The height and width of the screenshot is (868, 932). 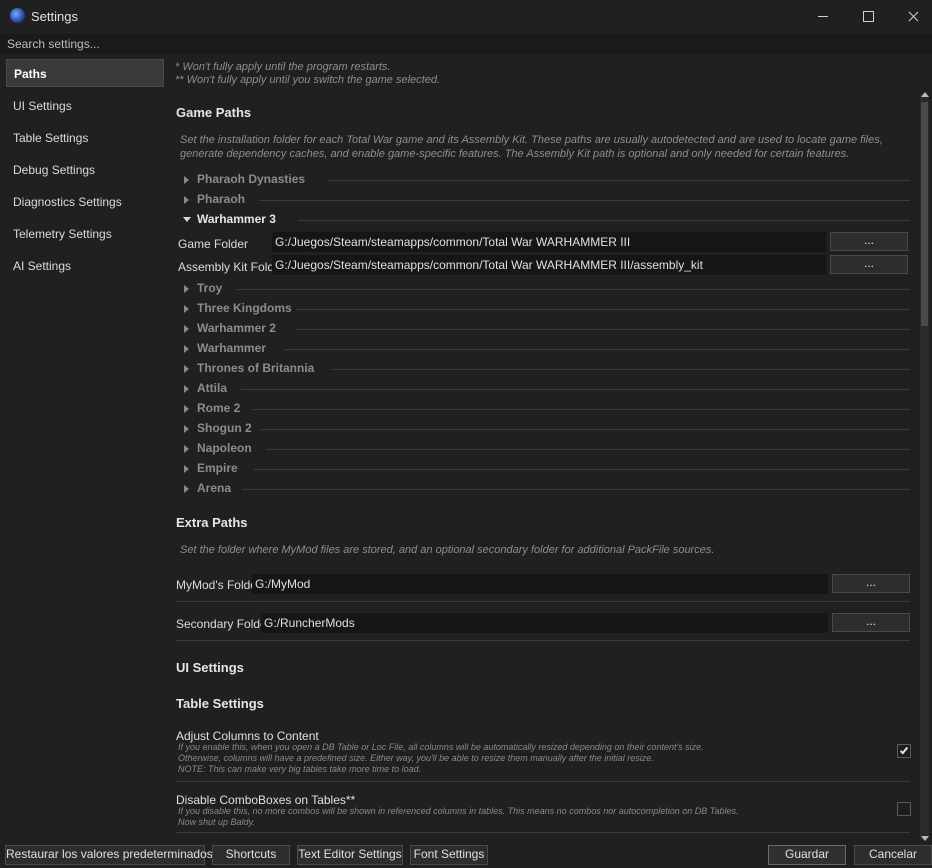 I want to click on game-group-shogun-2: Shogun 2, so click(x=547, y=429).